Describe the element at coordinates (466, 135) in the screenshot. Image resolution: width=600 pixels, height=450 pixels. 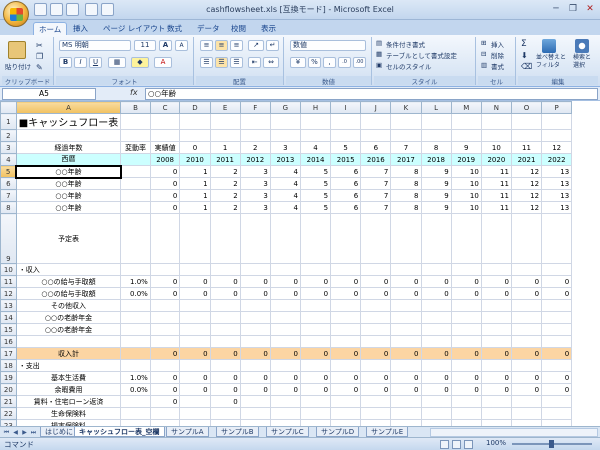
I see `cell-M2` at that location.